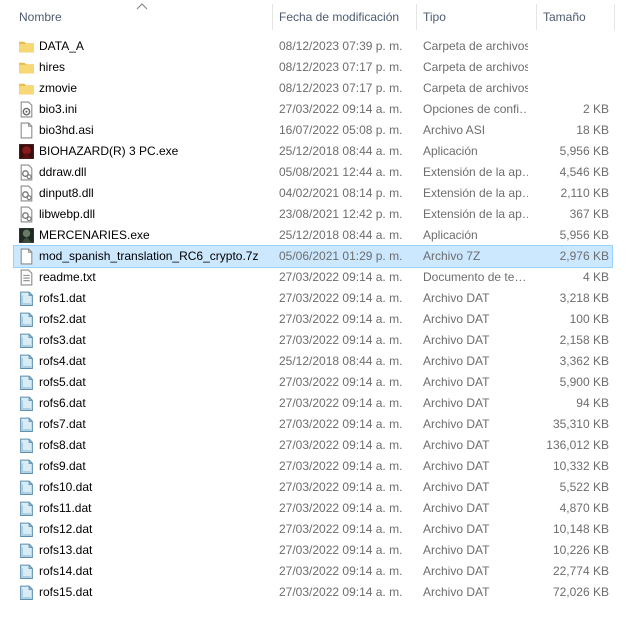 The image size is (638, 617). What do you see at coordinates (66, 130) in the screenshot?
I see `file-name: bio3hd.asi` at bounding box center [66, 130].